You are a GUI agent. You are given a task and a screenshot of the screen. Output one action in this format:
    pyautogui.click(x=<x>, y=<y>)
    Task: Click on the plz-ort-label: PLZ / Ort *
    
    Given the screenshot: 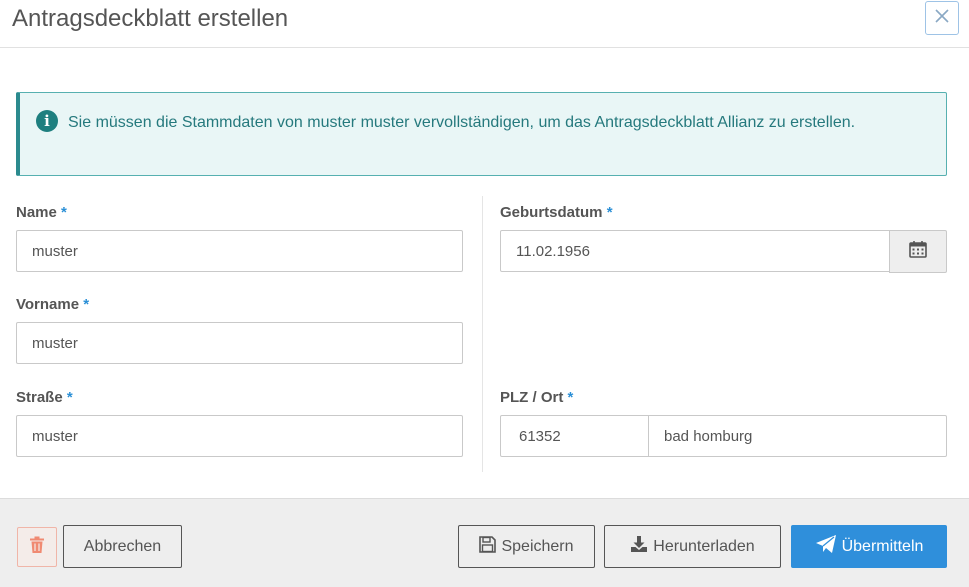 What is the action you would take?
    pyautogui.click(x=537, y=397)
    